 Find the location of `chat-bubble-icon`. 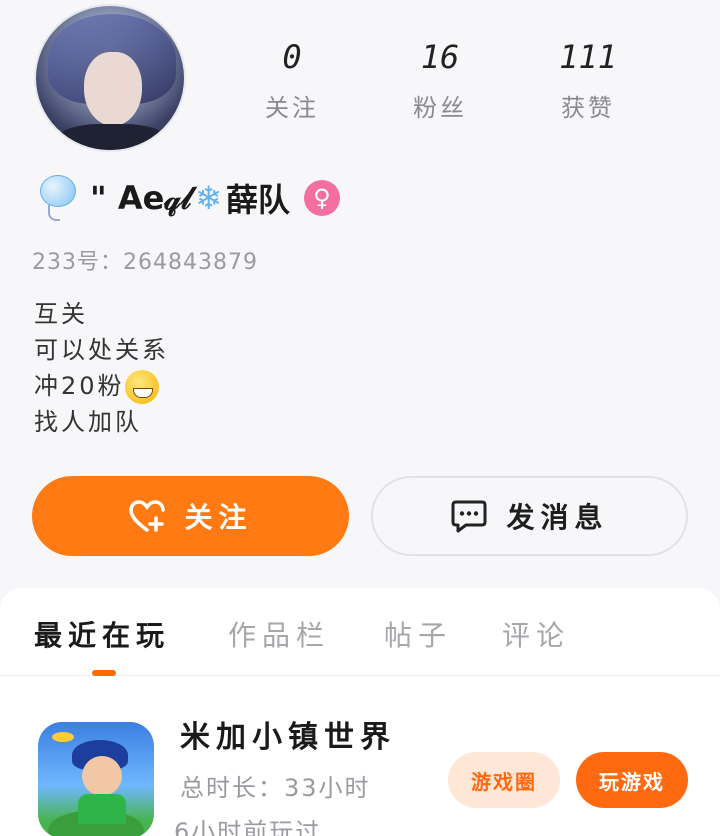

chat-bubble-icon is located at coordinates (469, 516).